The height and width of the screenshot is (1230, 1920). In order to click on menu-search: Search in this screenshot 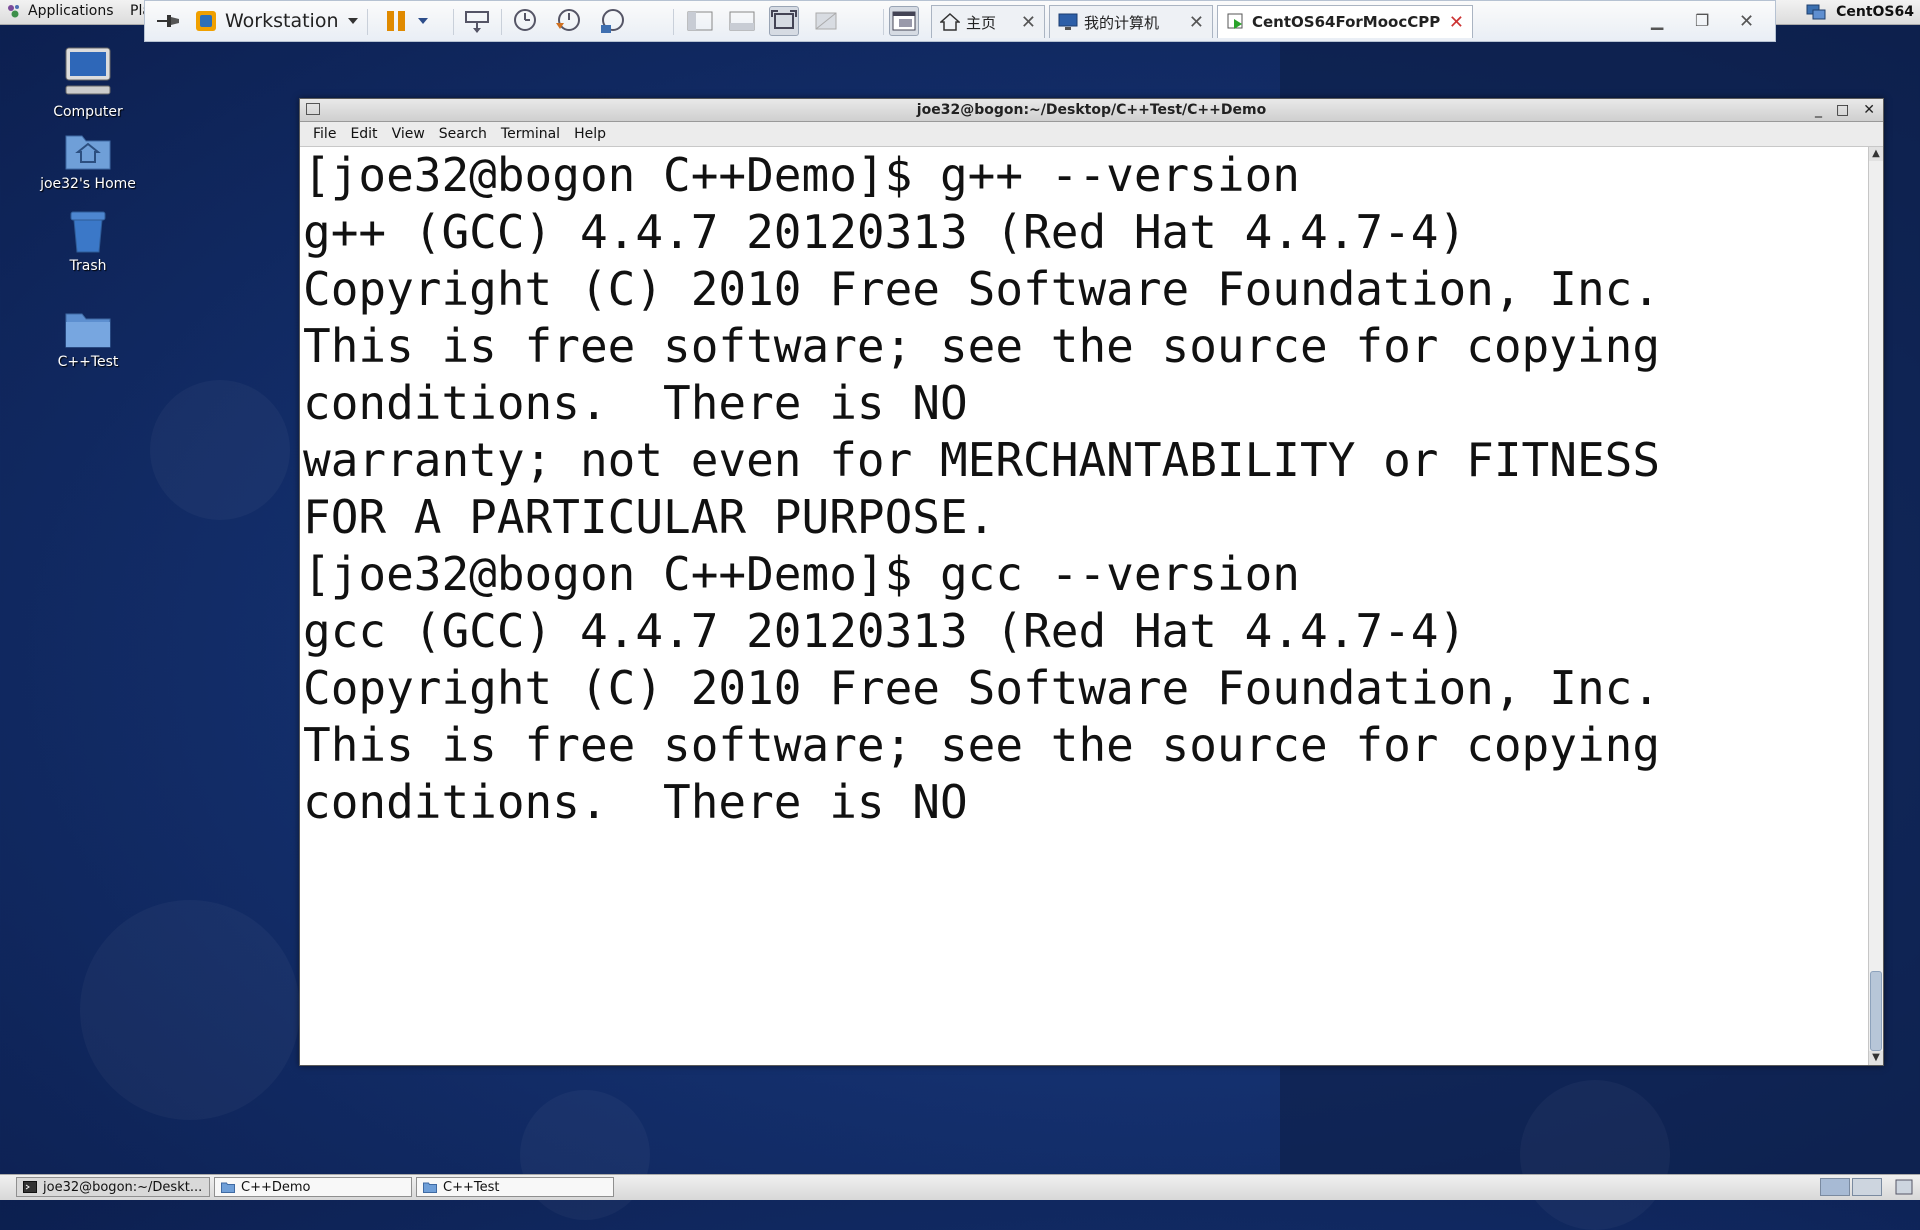, I will do `click(463, 134)`.